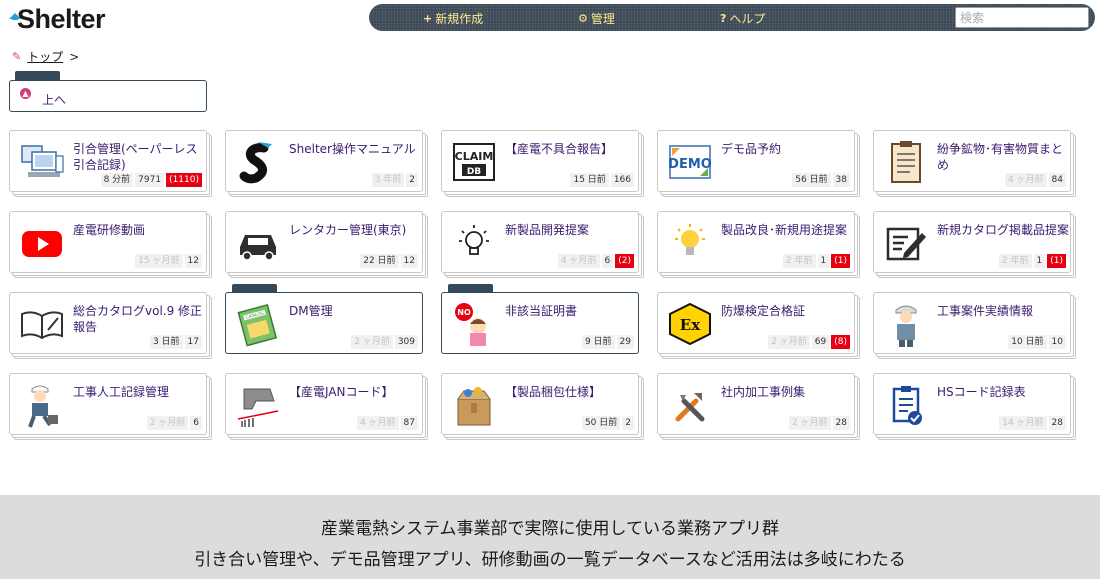 This screenshot has width=1100, height=579. What do you see at coordinates (553, 392) in the screenshot?
I see `card-title: 【製品梱包仕様】` at bounding box center [553, 392].